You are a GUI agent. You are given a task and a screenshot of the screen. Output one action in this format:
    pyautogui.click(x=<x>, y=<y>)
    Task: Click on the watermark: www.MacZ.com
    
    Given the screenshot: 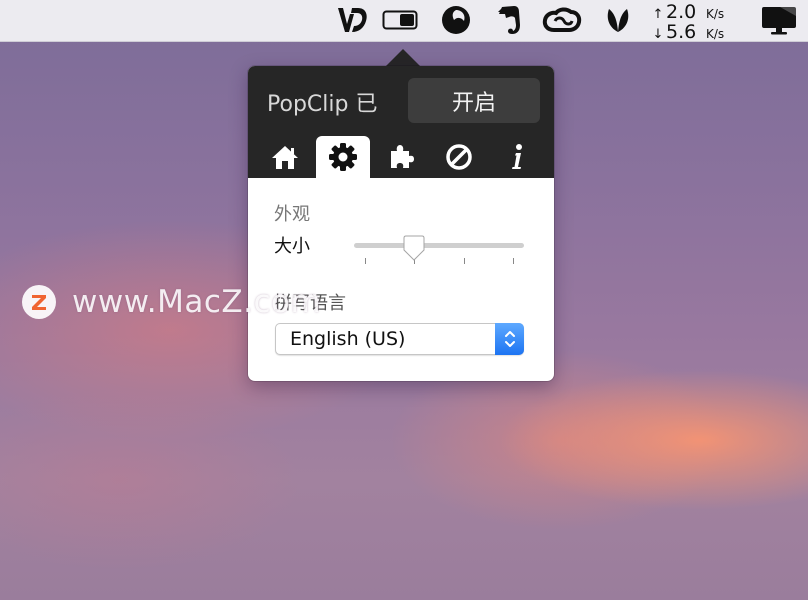 What is the action you would take?
    pyautogui.click(x=171, y=302)
    